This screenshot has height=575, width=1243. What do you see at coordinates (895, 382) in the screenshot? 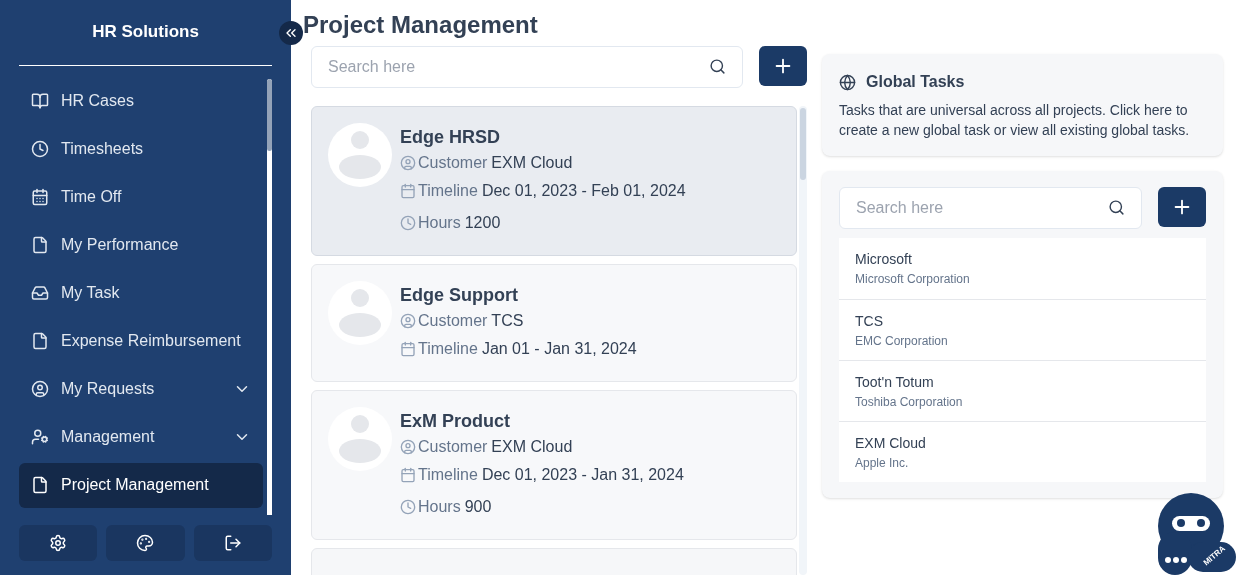
I see `customer-name: Toot'n Totum` at bounding box center [895, 382].